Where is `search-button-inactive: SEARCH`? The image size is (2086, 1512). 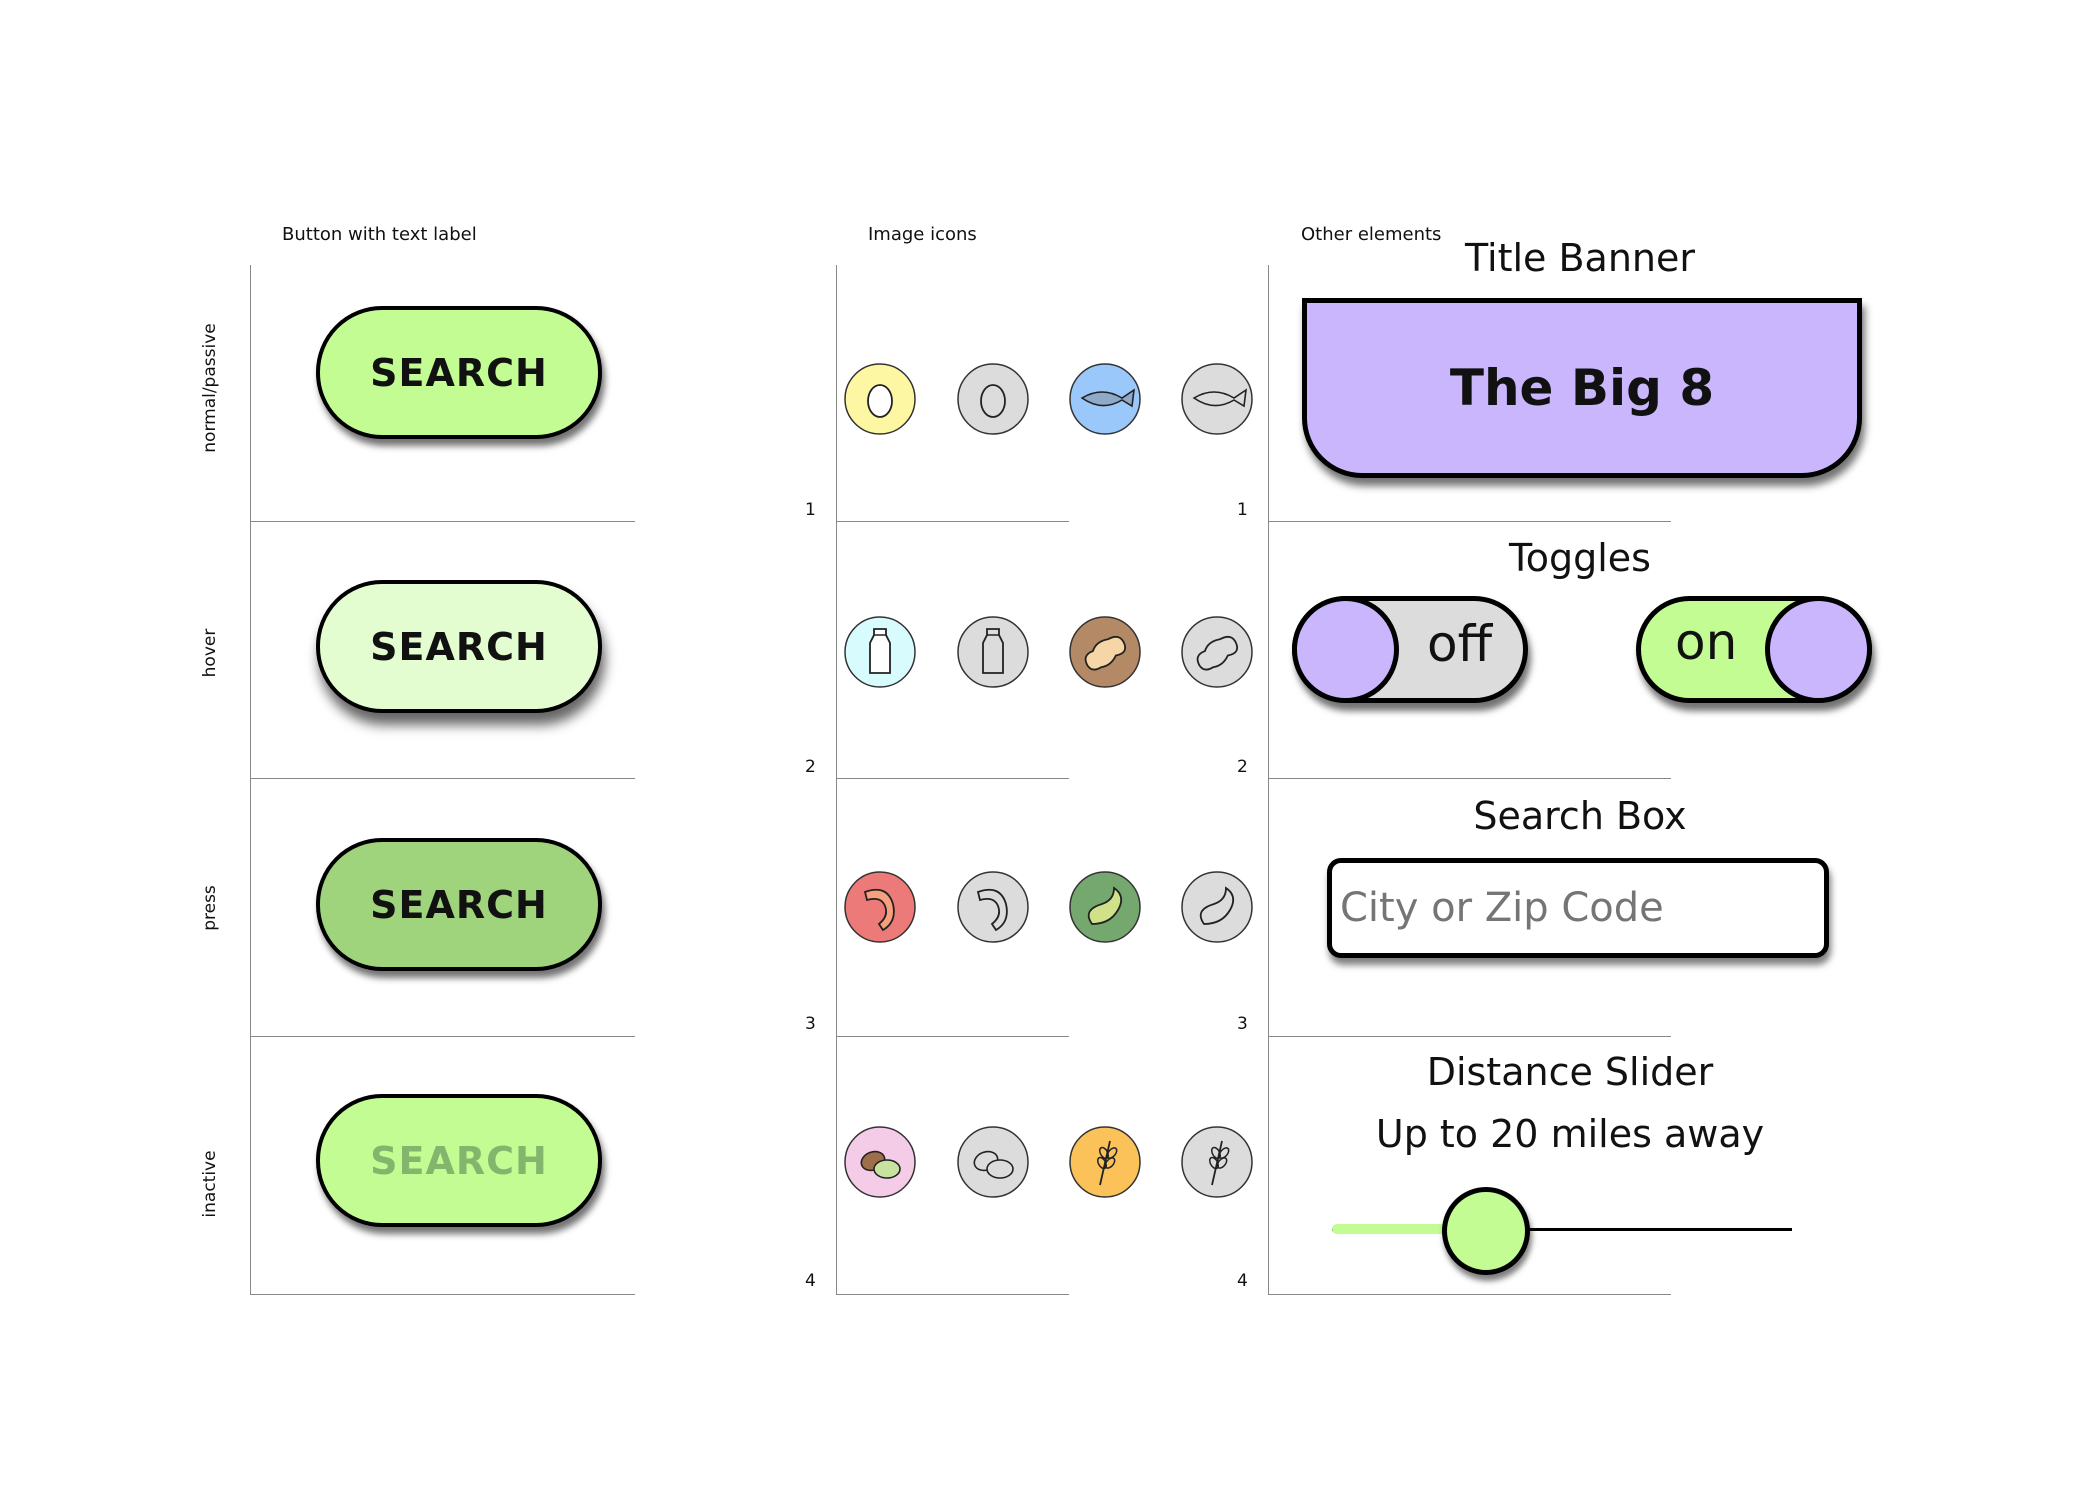
search-button-inactive: SEARCH is located at coordinates (459, 1160).